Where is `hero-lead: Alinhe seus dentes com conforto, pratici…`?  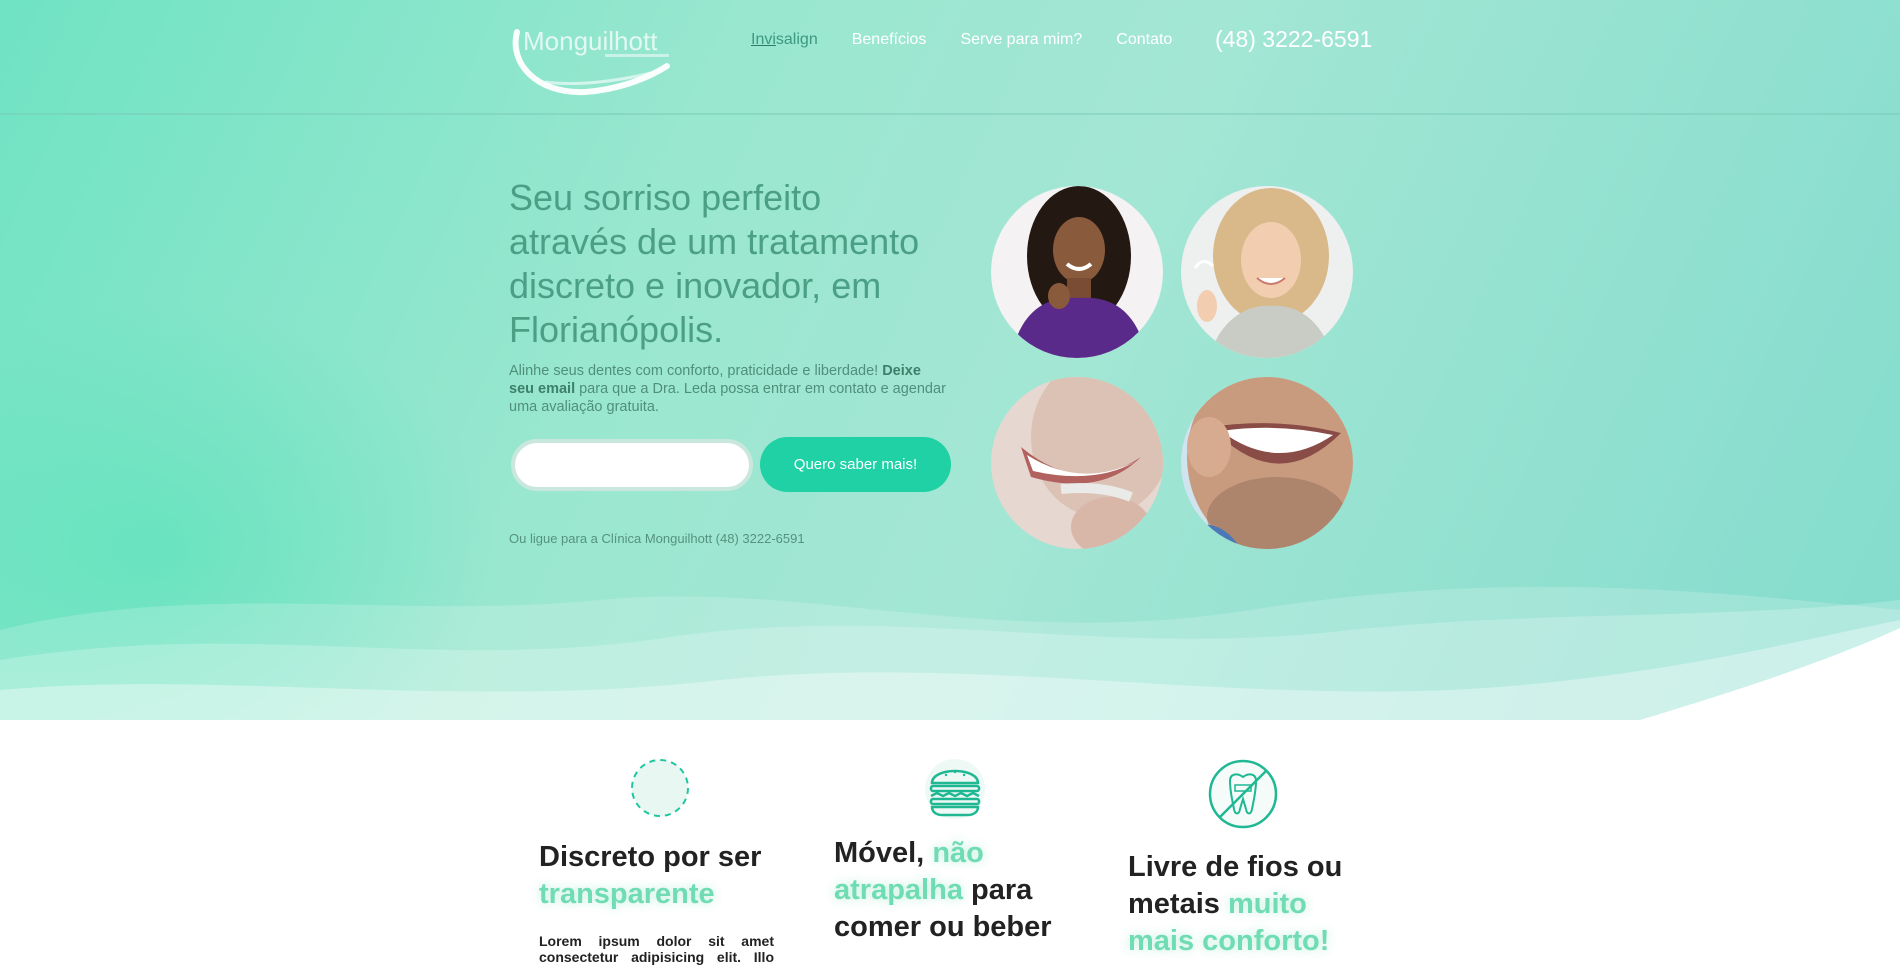
hero-lead: Alinhe seus dentes com conforto, pratici… is located at coordinates (729, 389).